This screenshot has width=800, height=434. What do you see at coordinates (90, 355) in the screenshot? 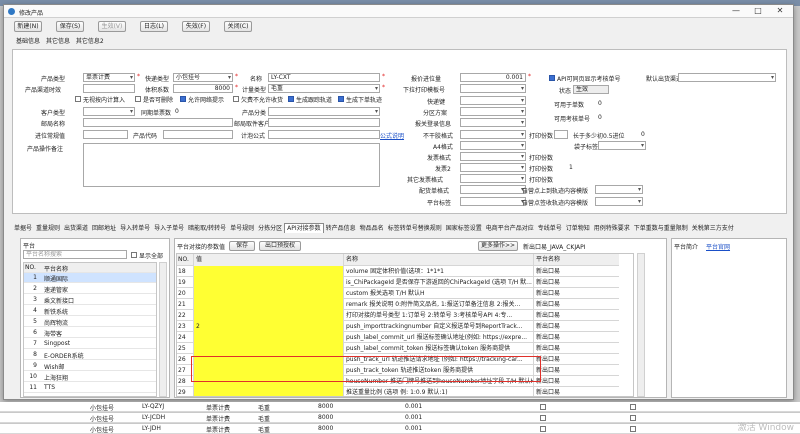
I see `platform-list-item: 8 E-ORDER系统` at bounding box center [90, 355].